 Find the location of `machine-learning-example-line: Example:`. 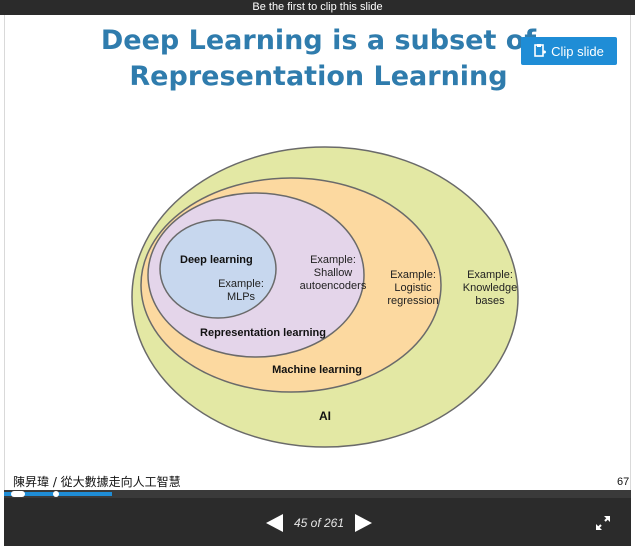

machine-learning-example-line: Example: is located at coordinates (413, 275).